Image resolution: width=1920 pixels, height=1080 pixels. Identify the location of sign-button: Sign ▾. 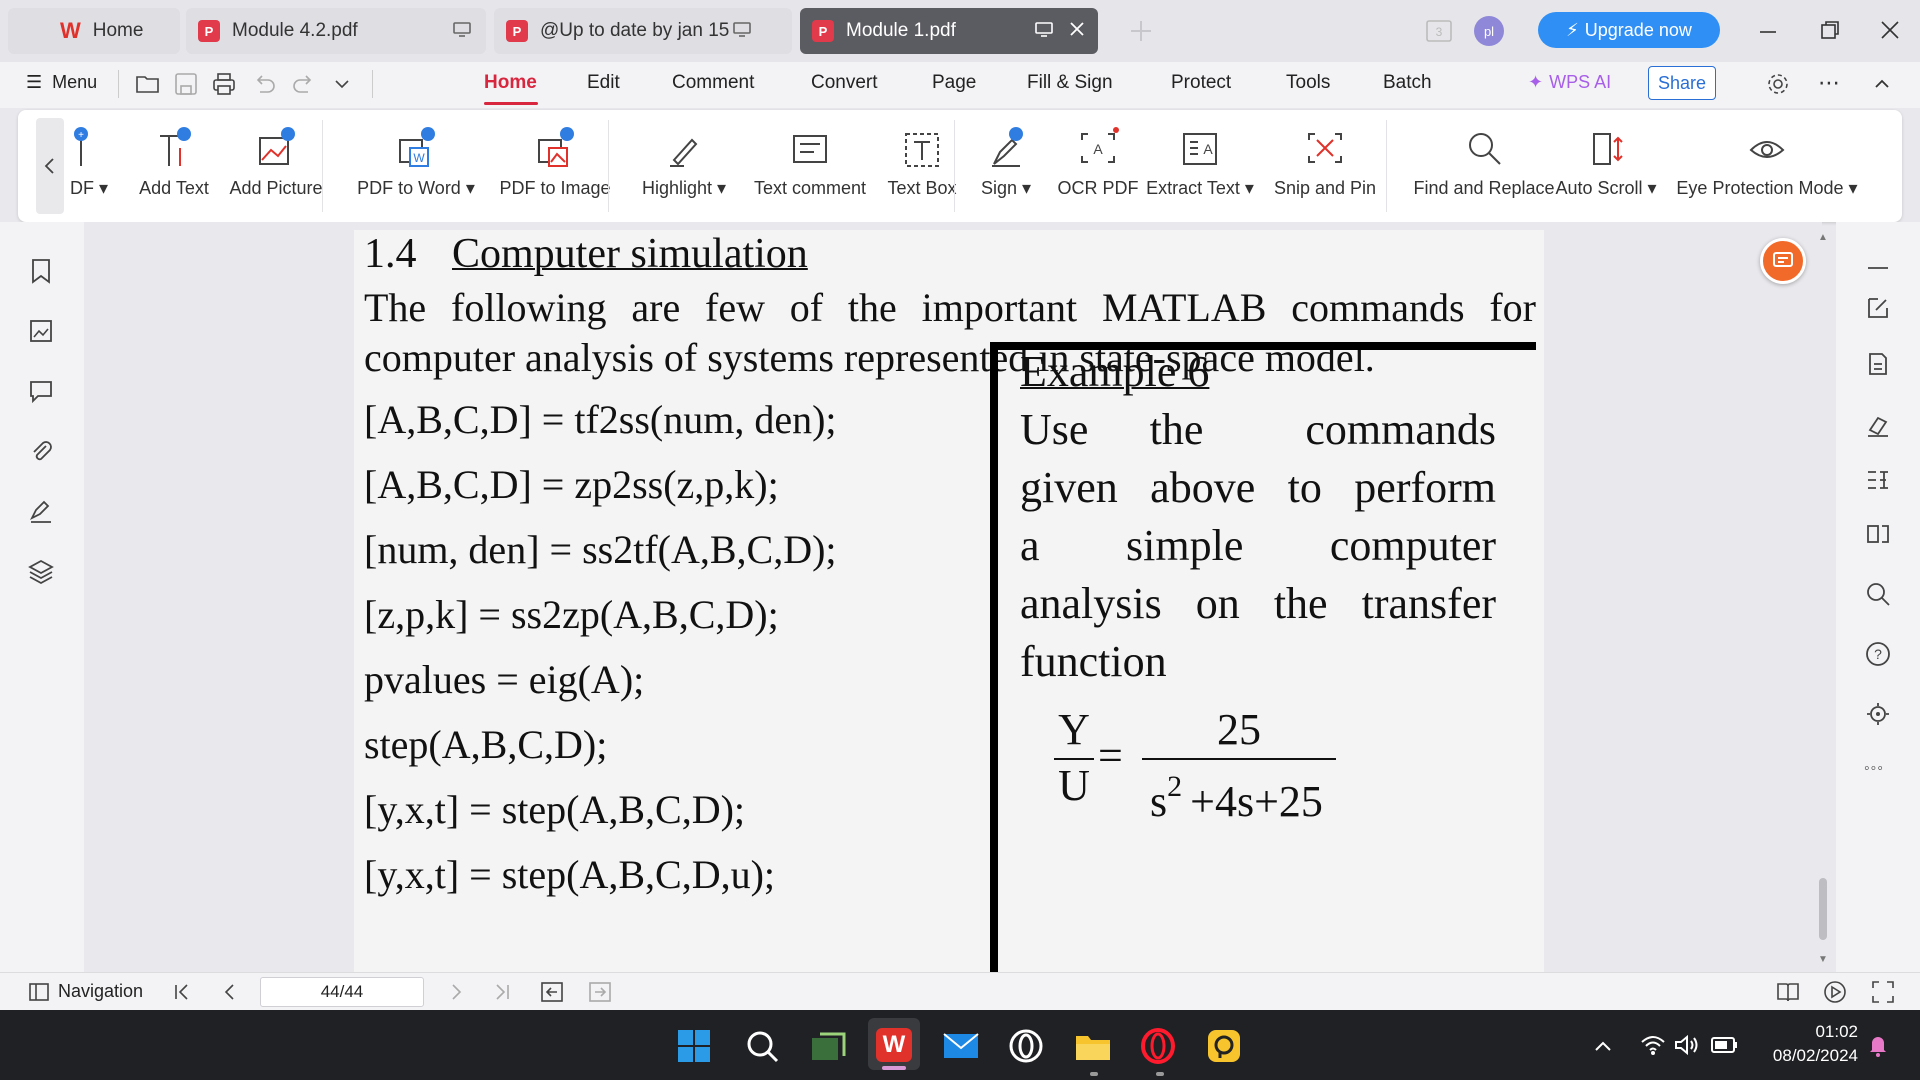
(1006, 161).